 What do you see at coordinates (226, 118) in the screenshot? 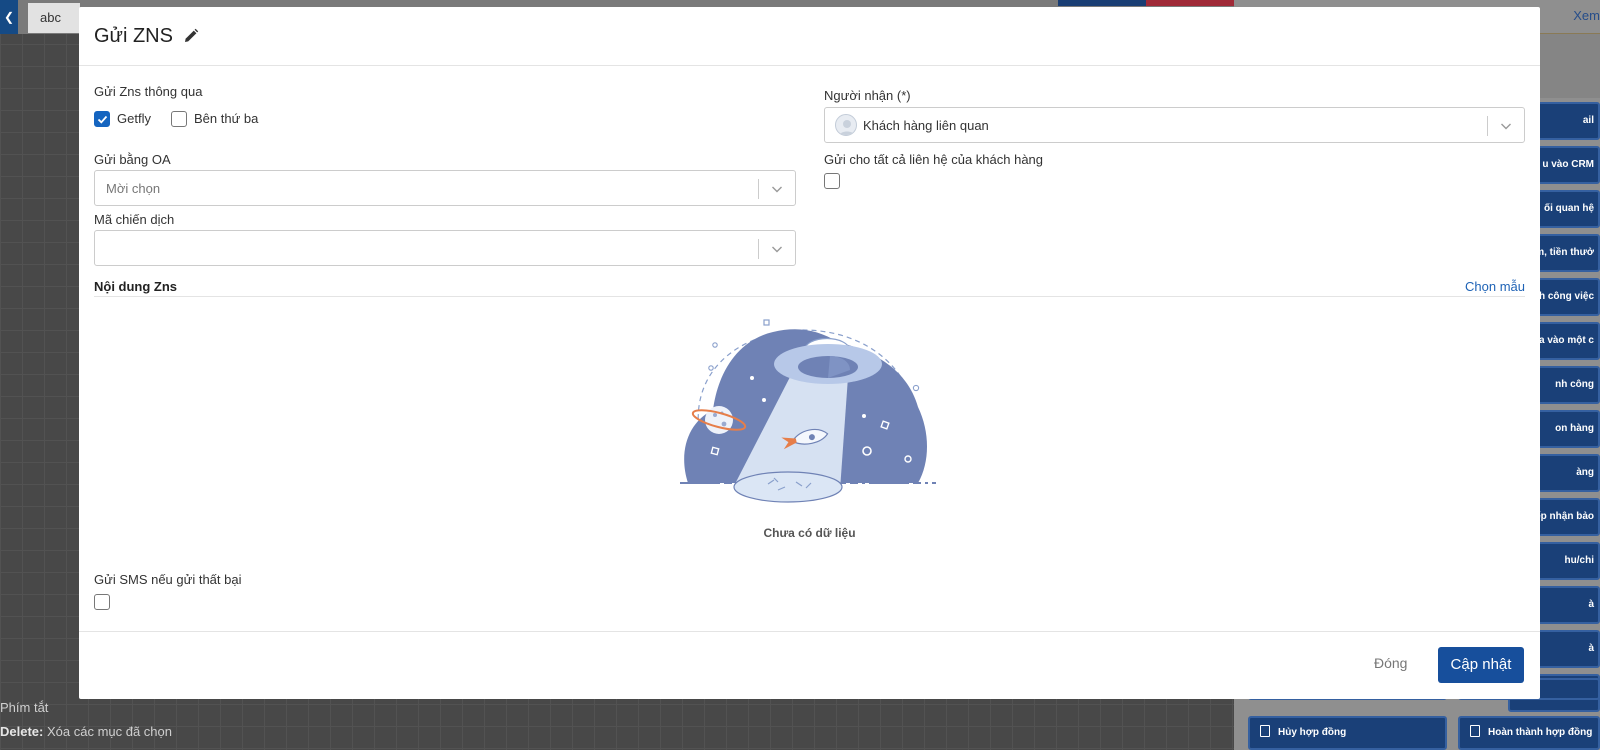
I see `third-party-label: Bên thứ ba` at bounding box center [226, 118].